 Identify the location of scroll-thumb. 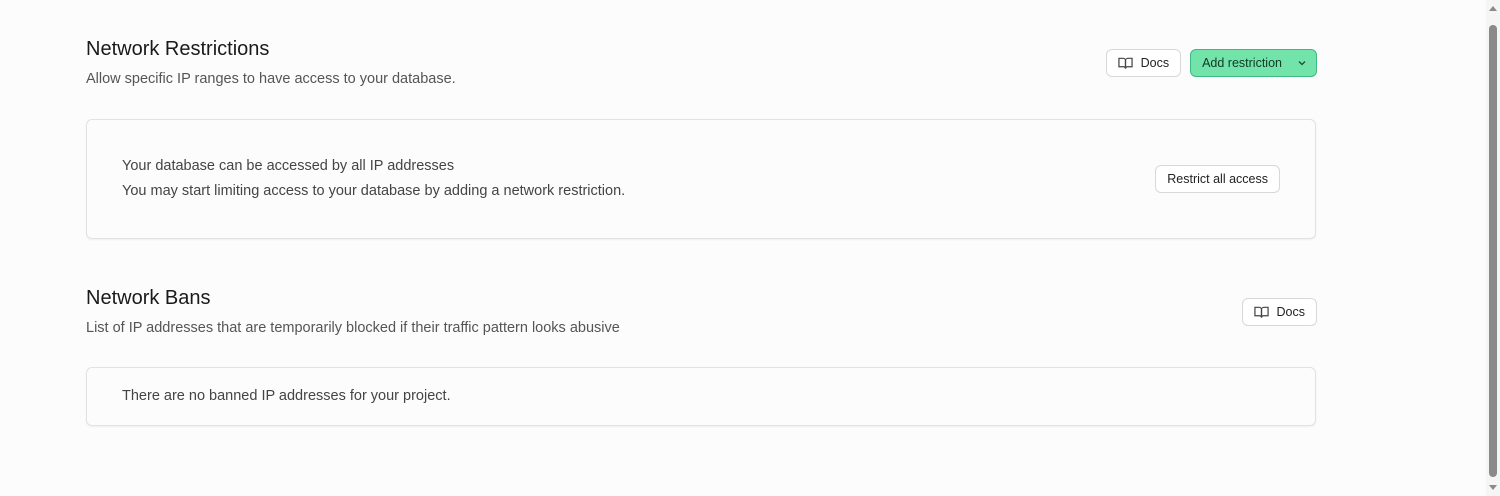
(1493, 251).